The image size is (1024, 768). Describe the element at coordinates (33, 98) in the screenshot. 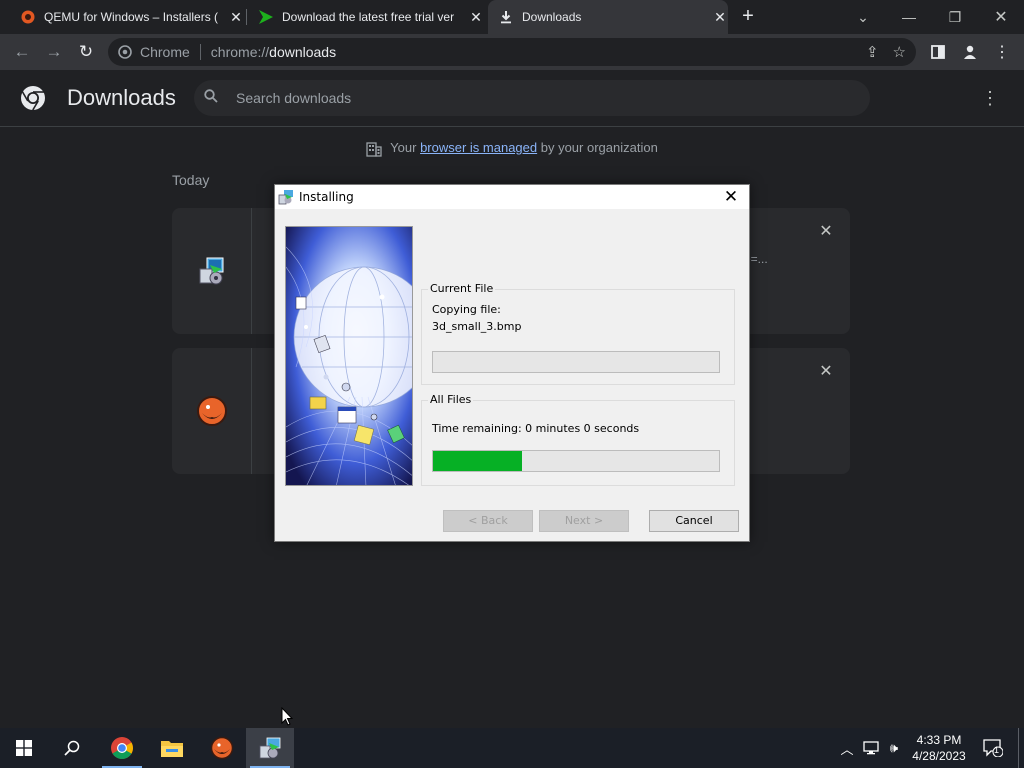

I see `chrome-logo-icon` at that location.